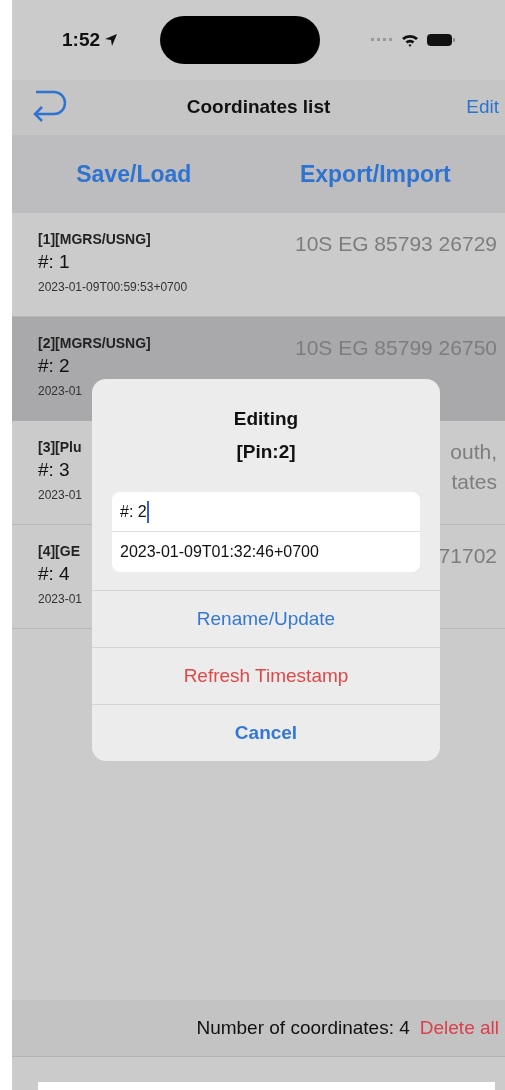  I want to click on delete-all-button: Delete all, so click(459, 1028).